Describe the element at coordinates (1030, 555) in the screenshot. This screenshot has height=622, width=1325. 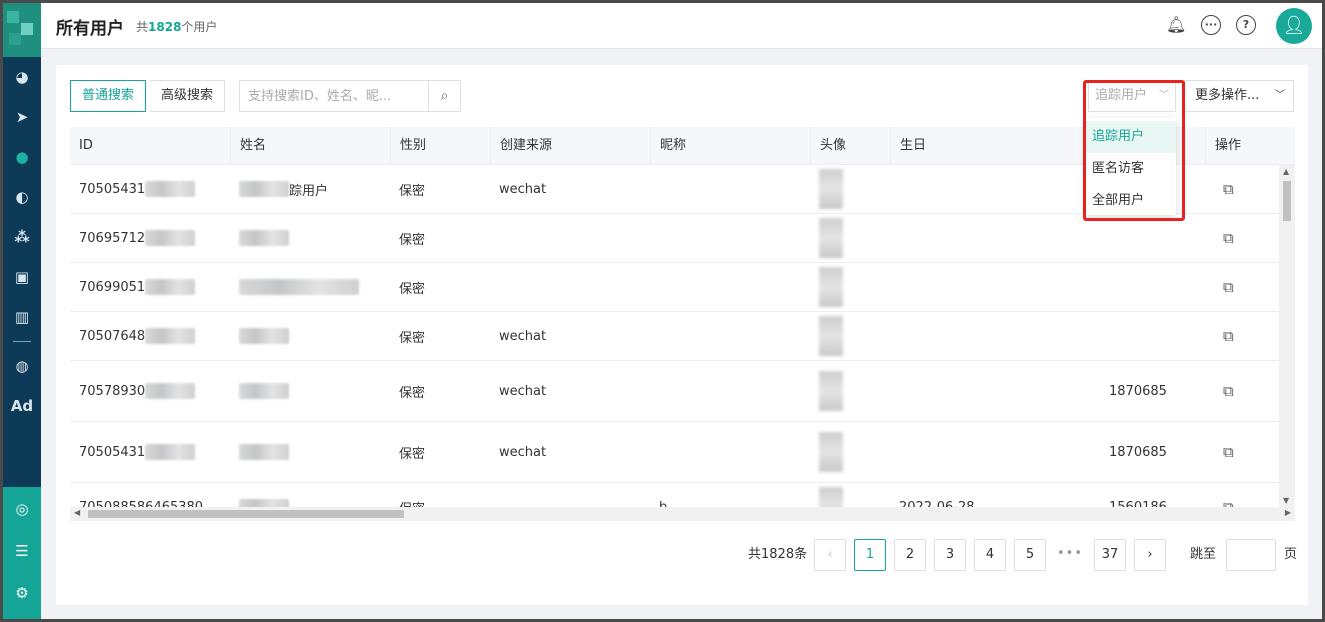
I see `page-5: 5` at that location.